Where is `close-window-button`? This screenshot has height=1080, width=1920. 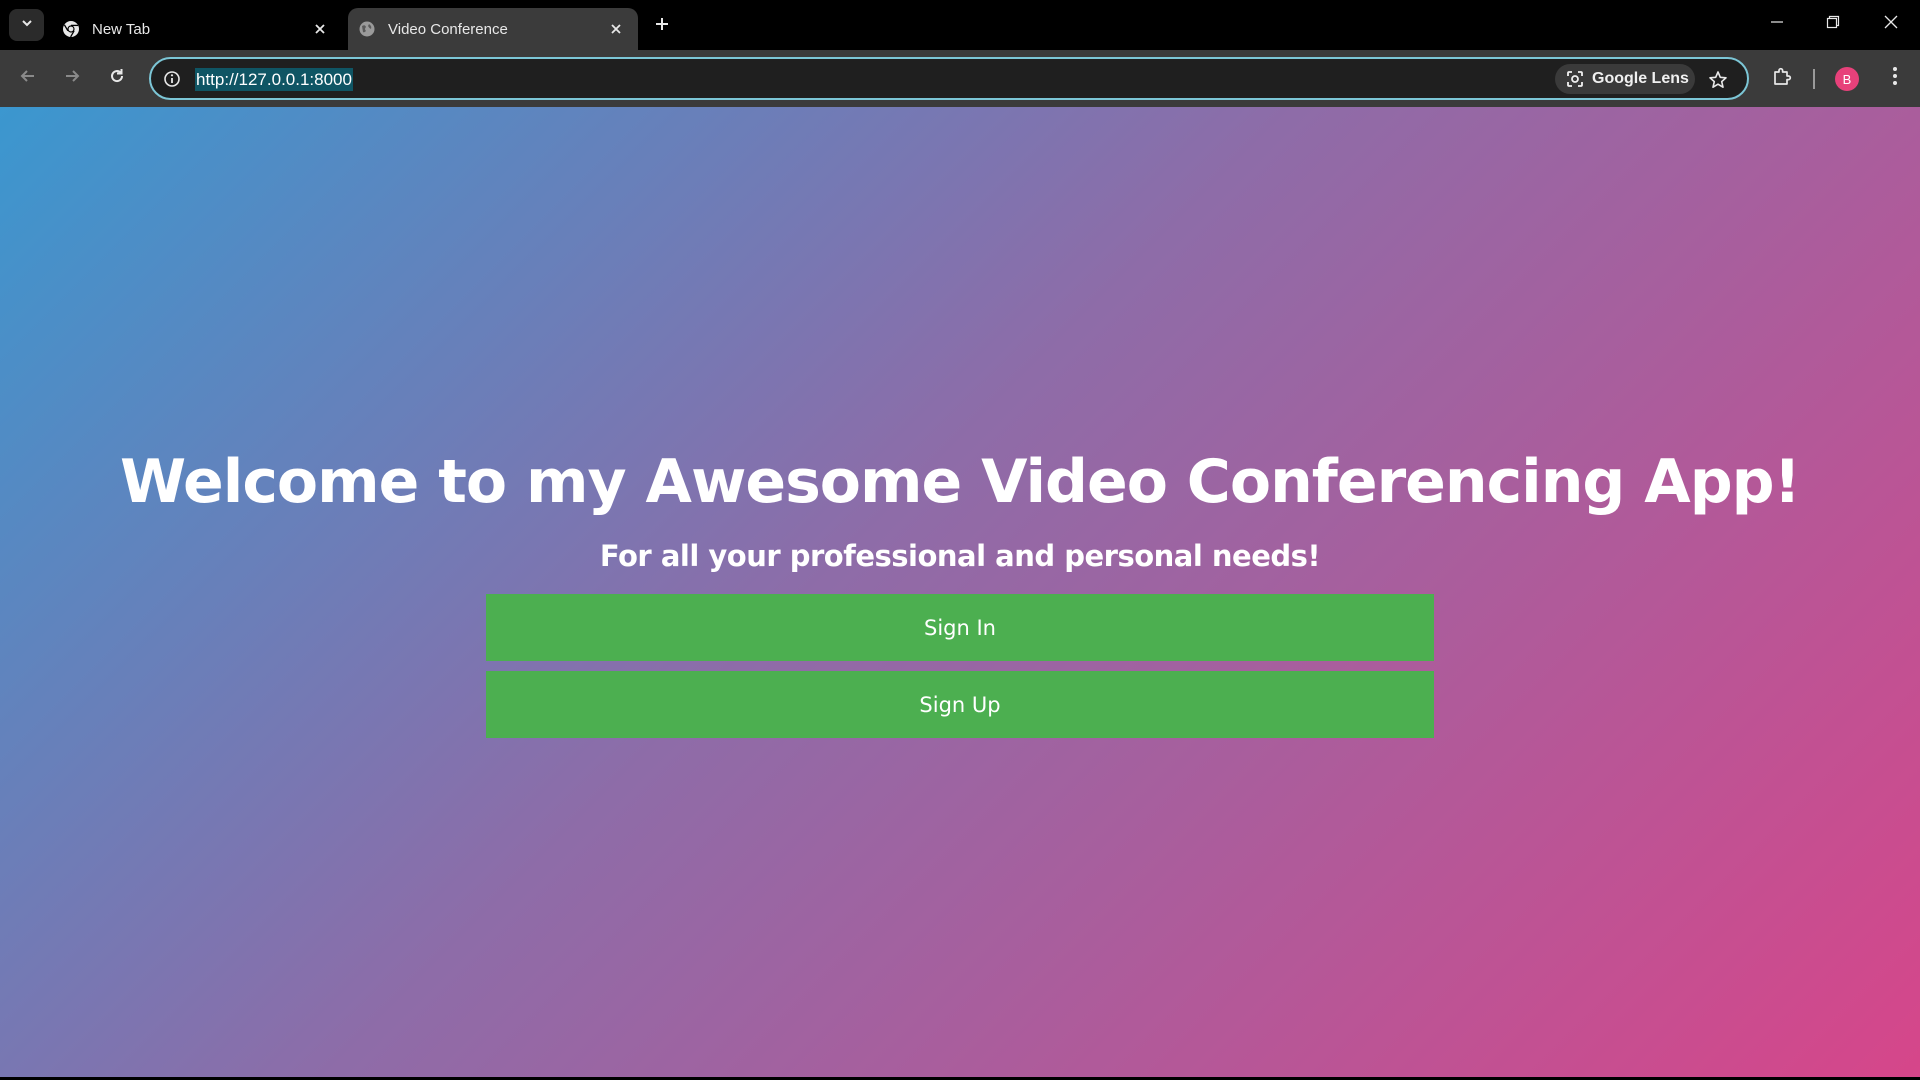
close-window-button is located at coordinates (1891, 24).